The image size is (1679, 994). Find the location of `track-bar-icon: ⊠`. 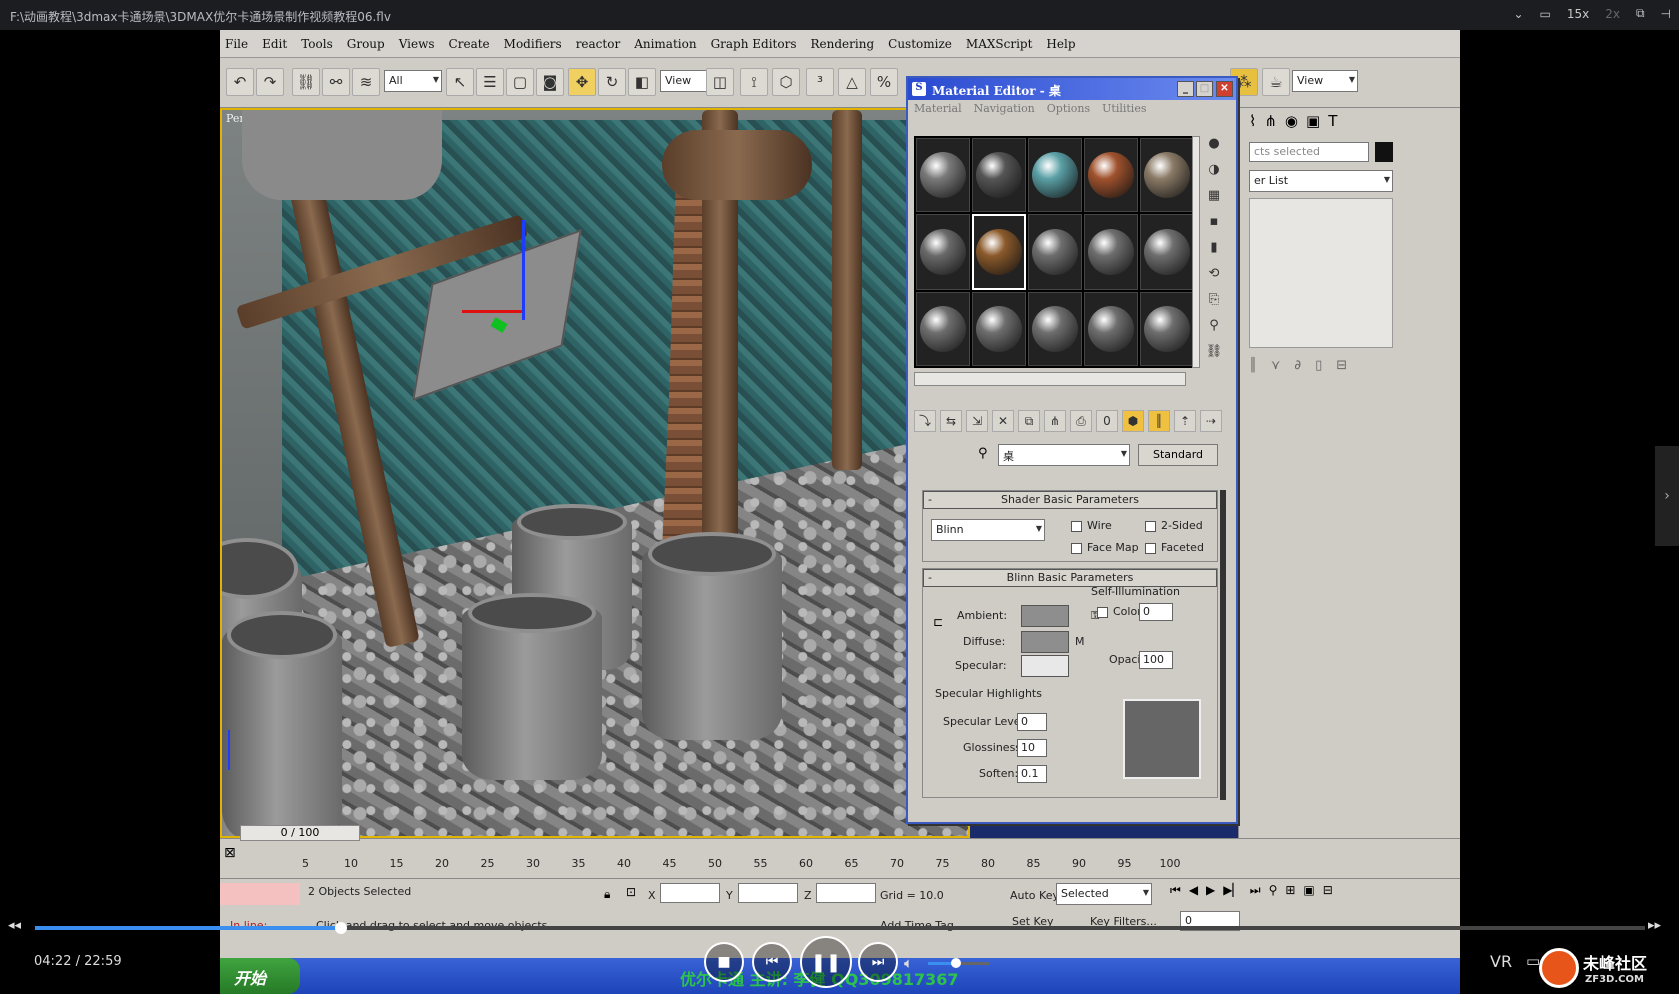

track-bar-icon: ⊠ is located at coordinates (230, 853).